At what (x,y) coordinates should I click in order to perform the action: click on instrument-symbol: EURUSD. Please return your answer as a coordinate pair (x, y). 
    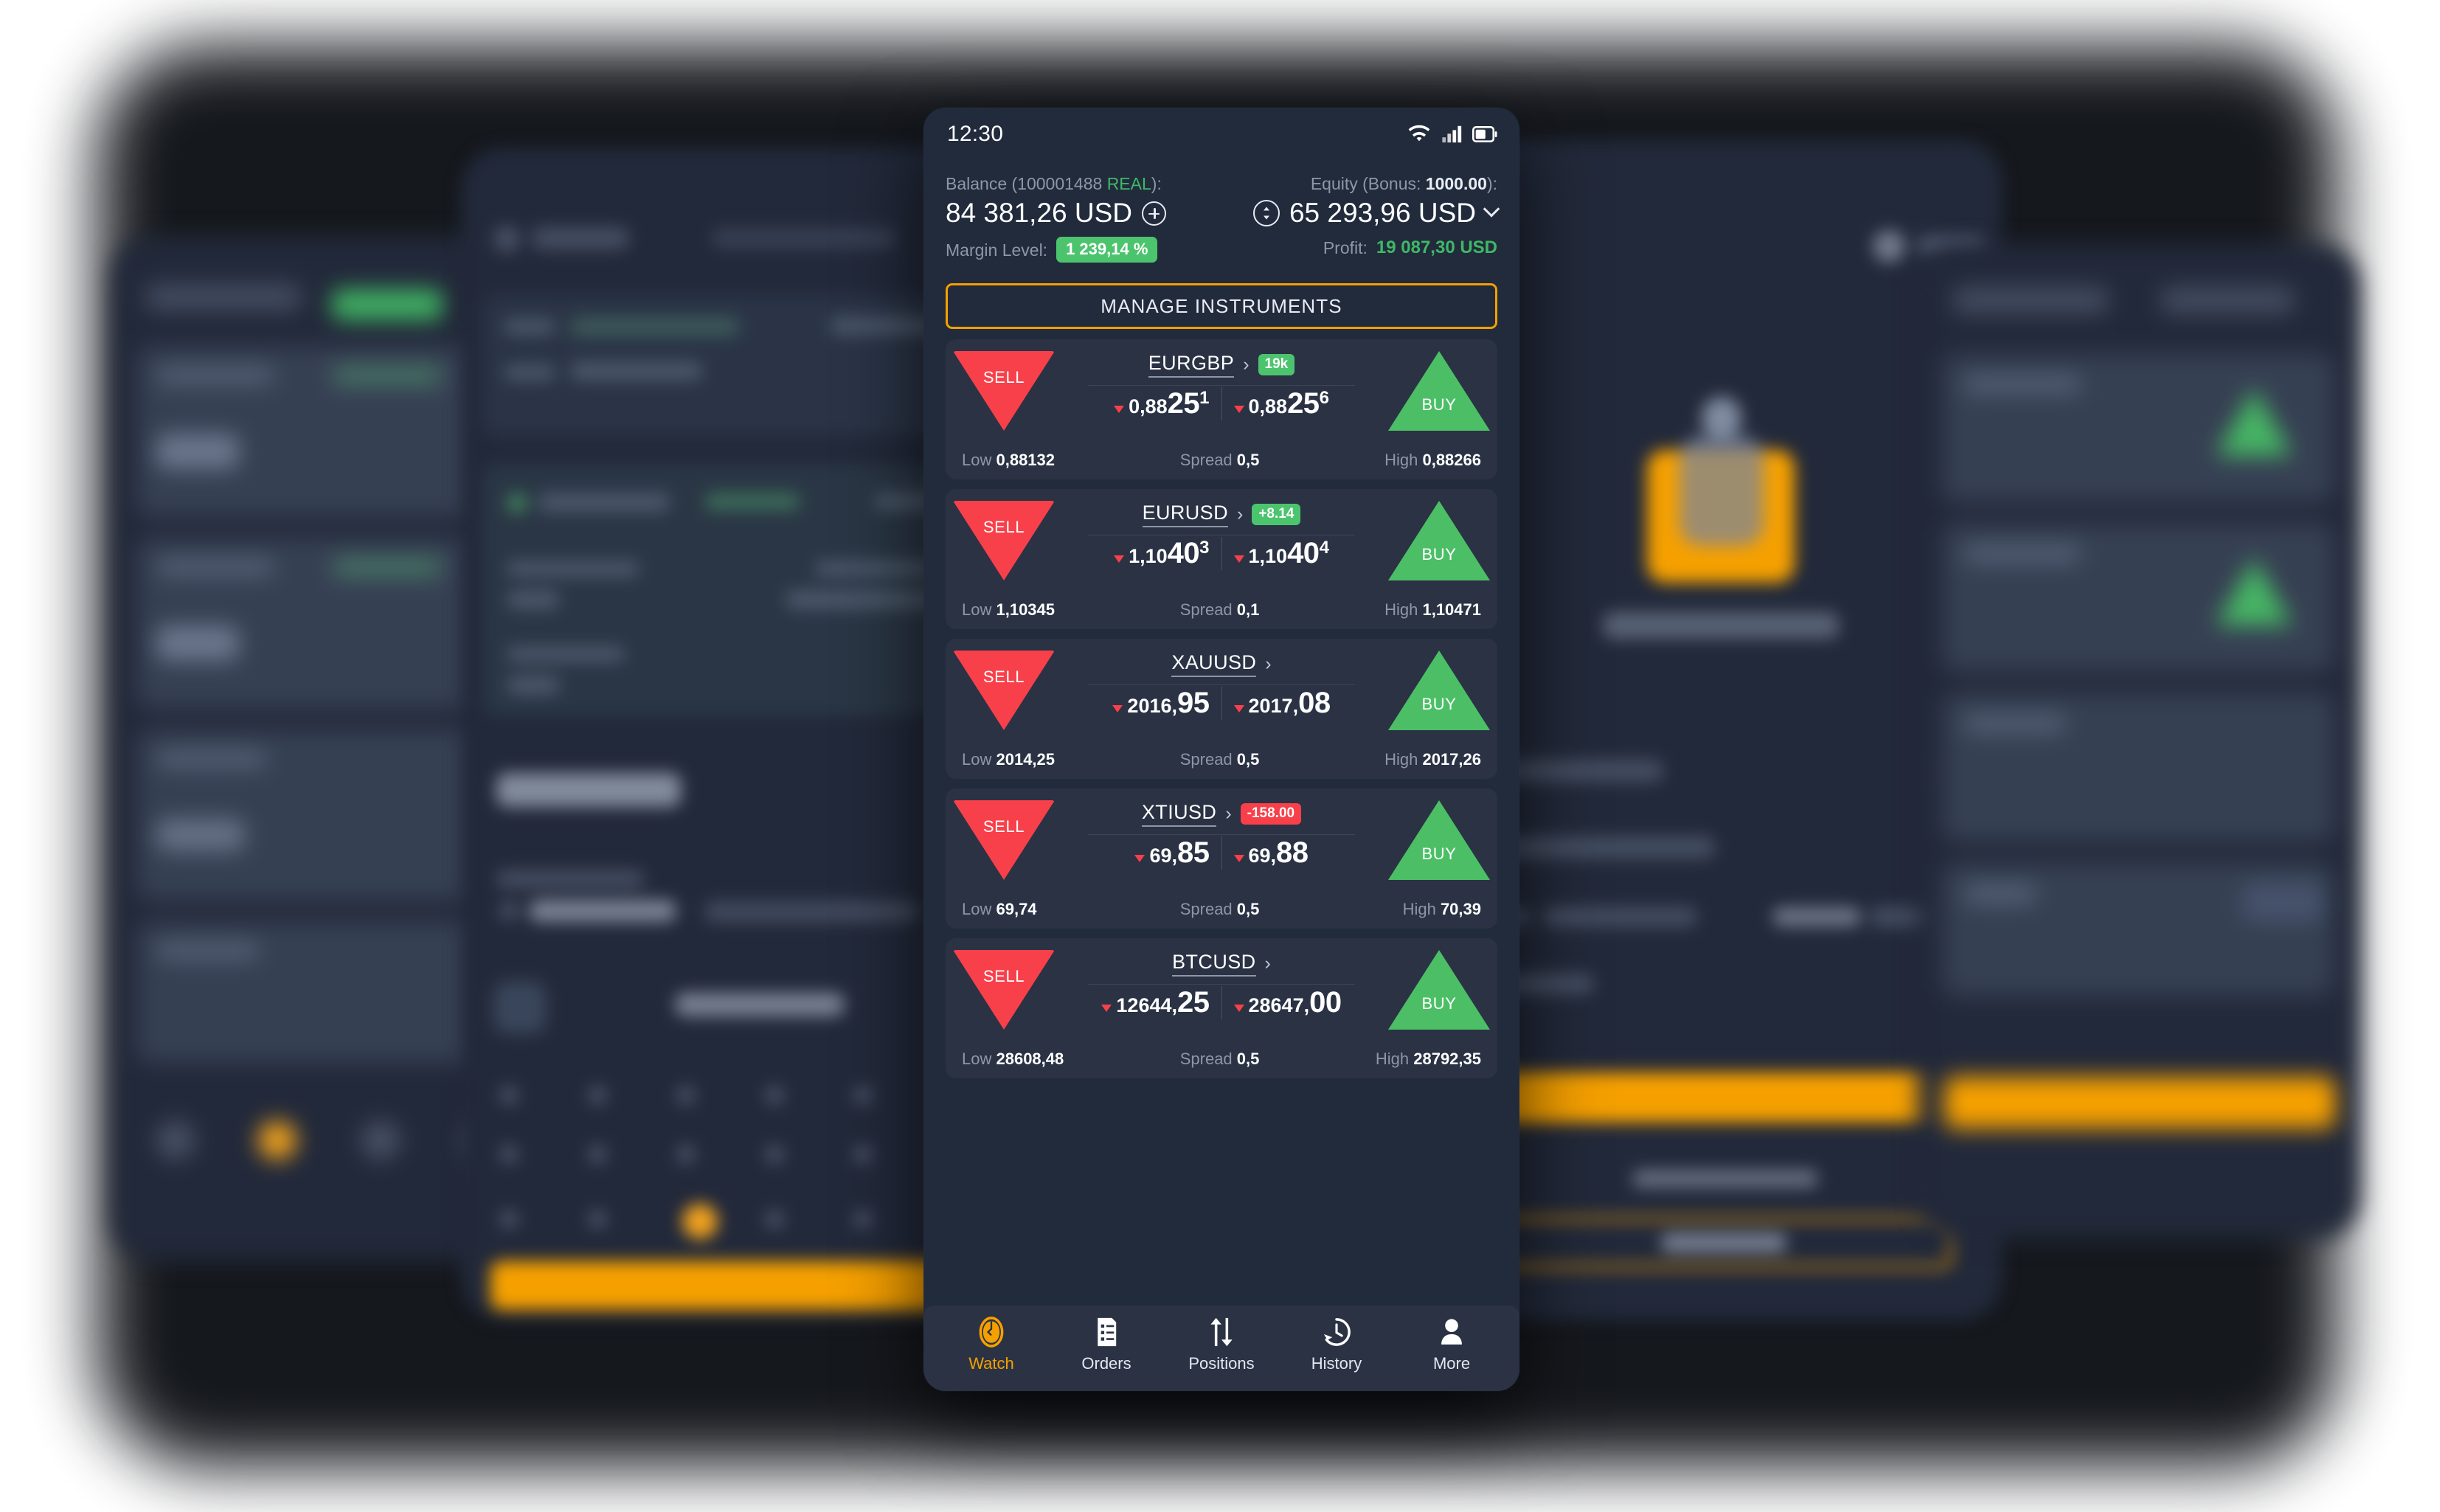
    Looking at the image, I should click on (1185, 514).